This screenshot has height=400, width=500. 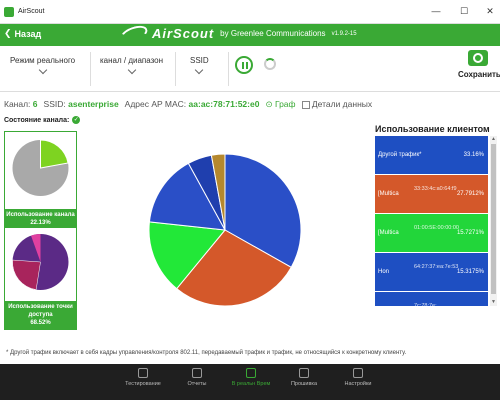 What do you see at coordinates (384, 272) in the screenshot?
I see `client-name: Hon` at bounding box center [384, 272].